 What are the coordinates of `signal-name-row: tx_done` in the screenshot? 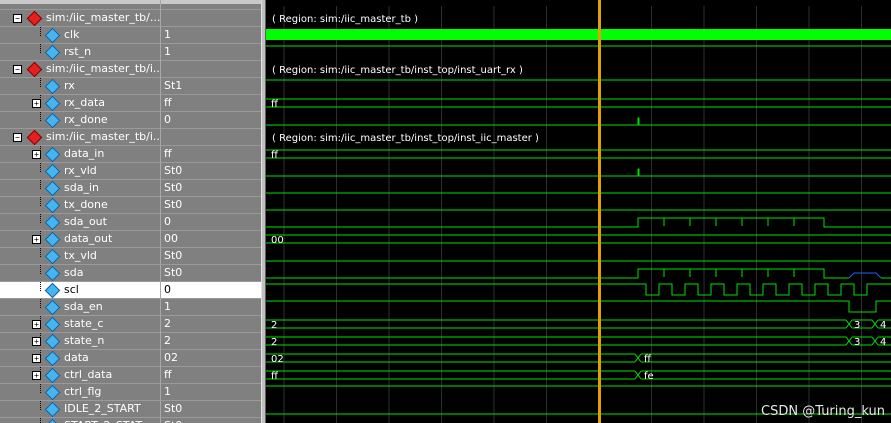 It's located at (80, 205).